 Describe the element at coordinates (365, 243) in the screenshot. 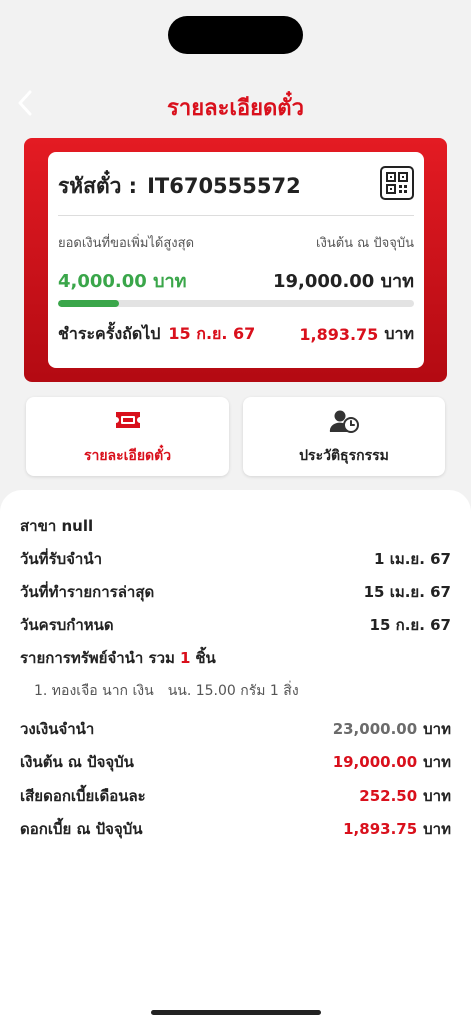

I see `principal-label: เงินต้น ณ ปัจจุบัน` at that location.